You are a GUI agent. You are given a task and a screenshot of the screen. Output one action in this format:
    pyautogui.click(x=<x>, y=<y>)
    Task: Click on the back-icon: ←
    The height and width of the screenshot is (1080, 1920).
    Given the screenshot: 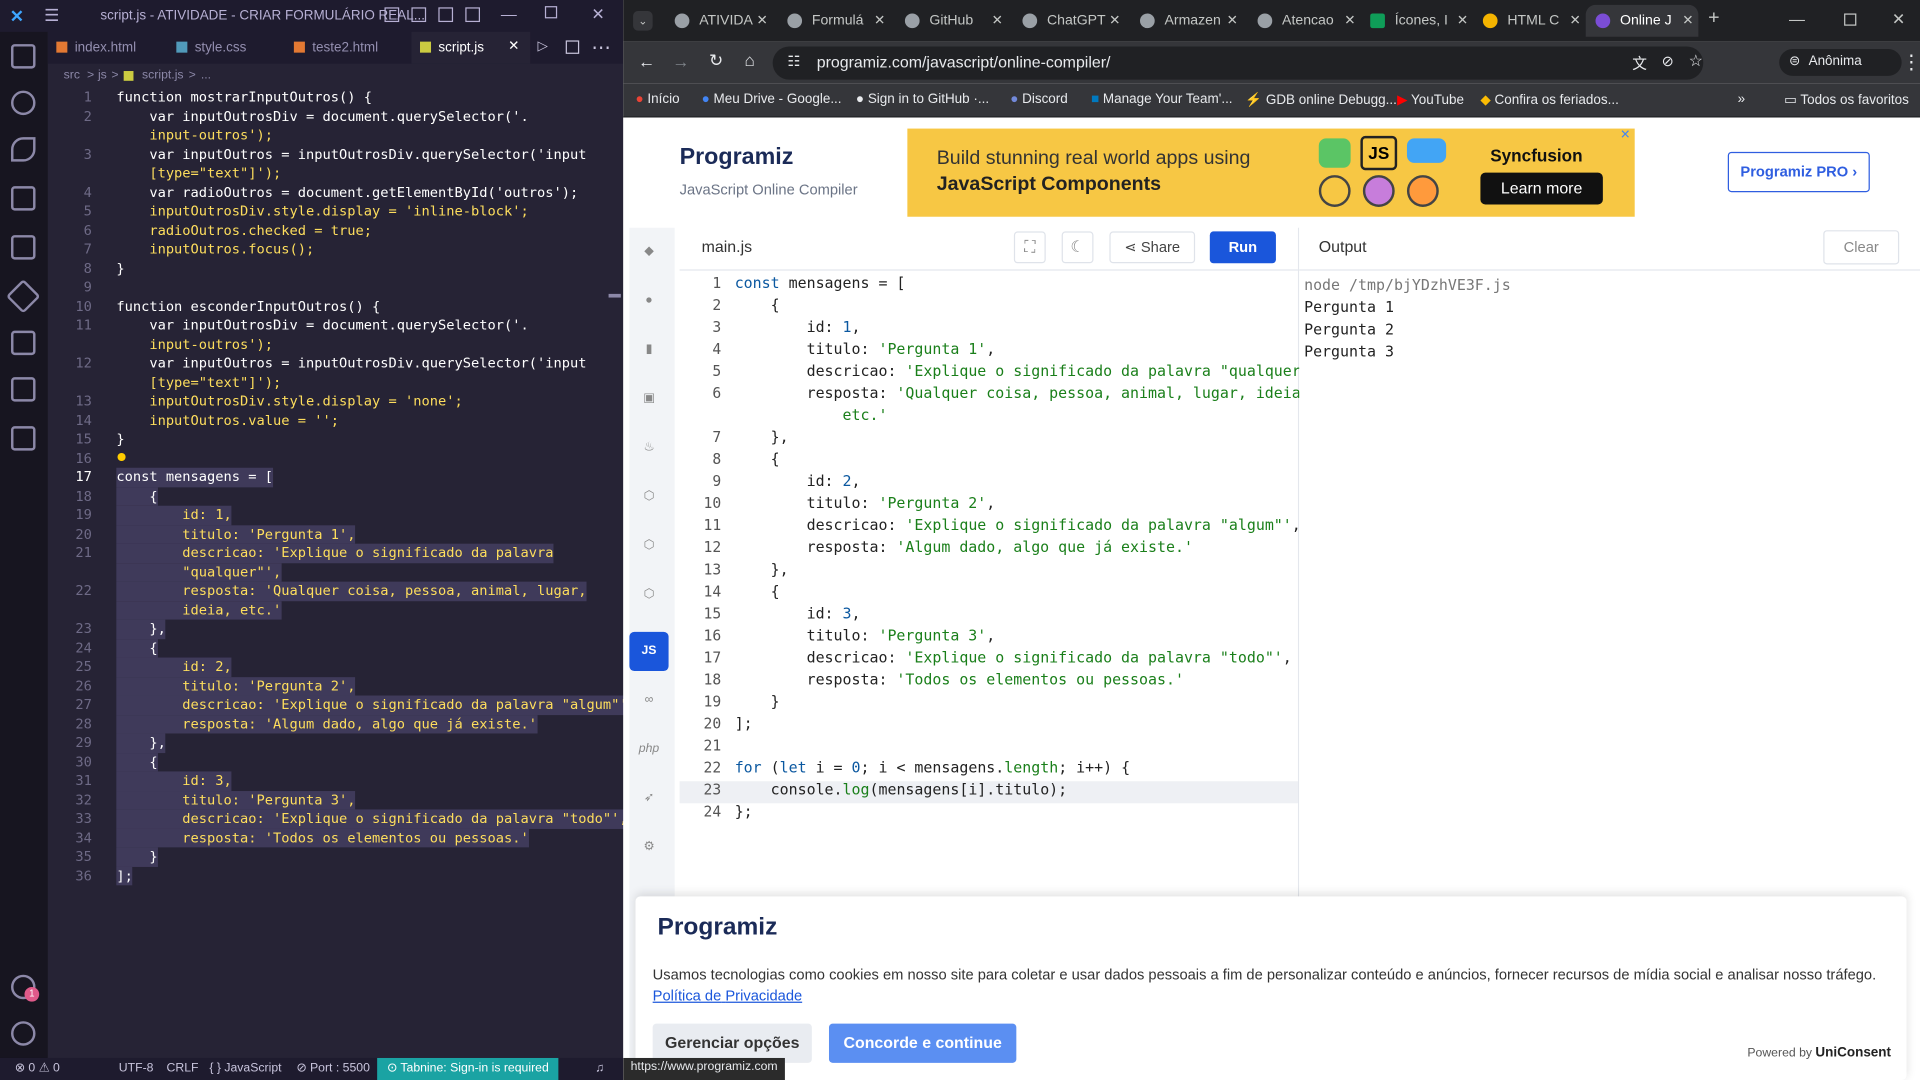 What is the action you would take?
    pyautogui.click(x=646, y=61)
    